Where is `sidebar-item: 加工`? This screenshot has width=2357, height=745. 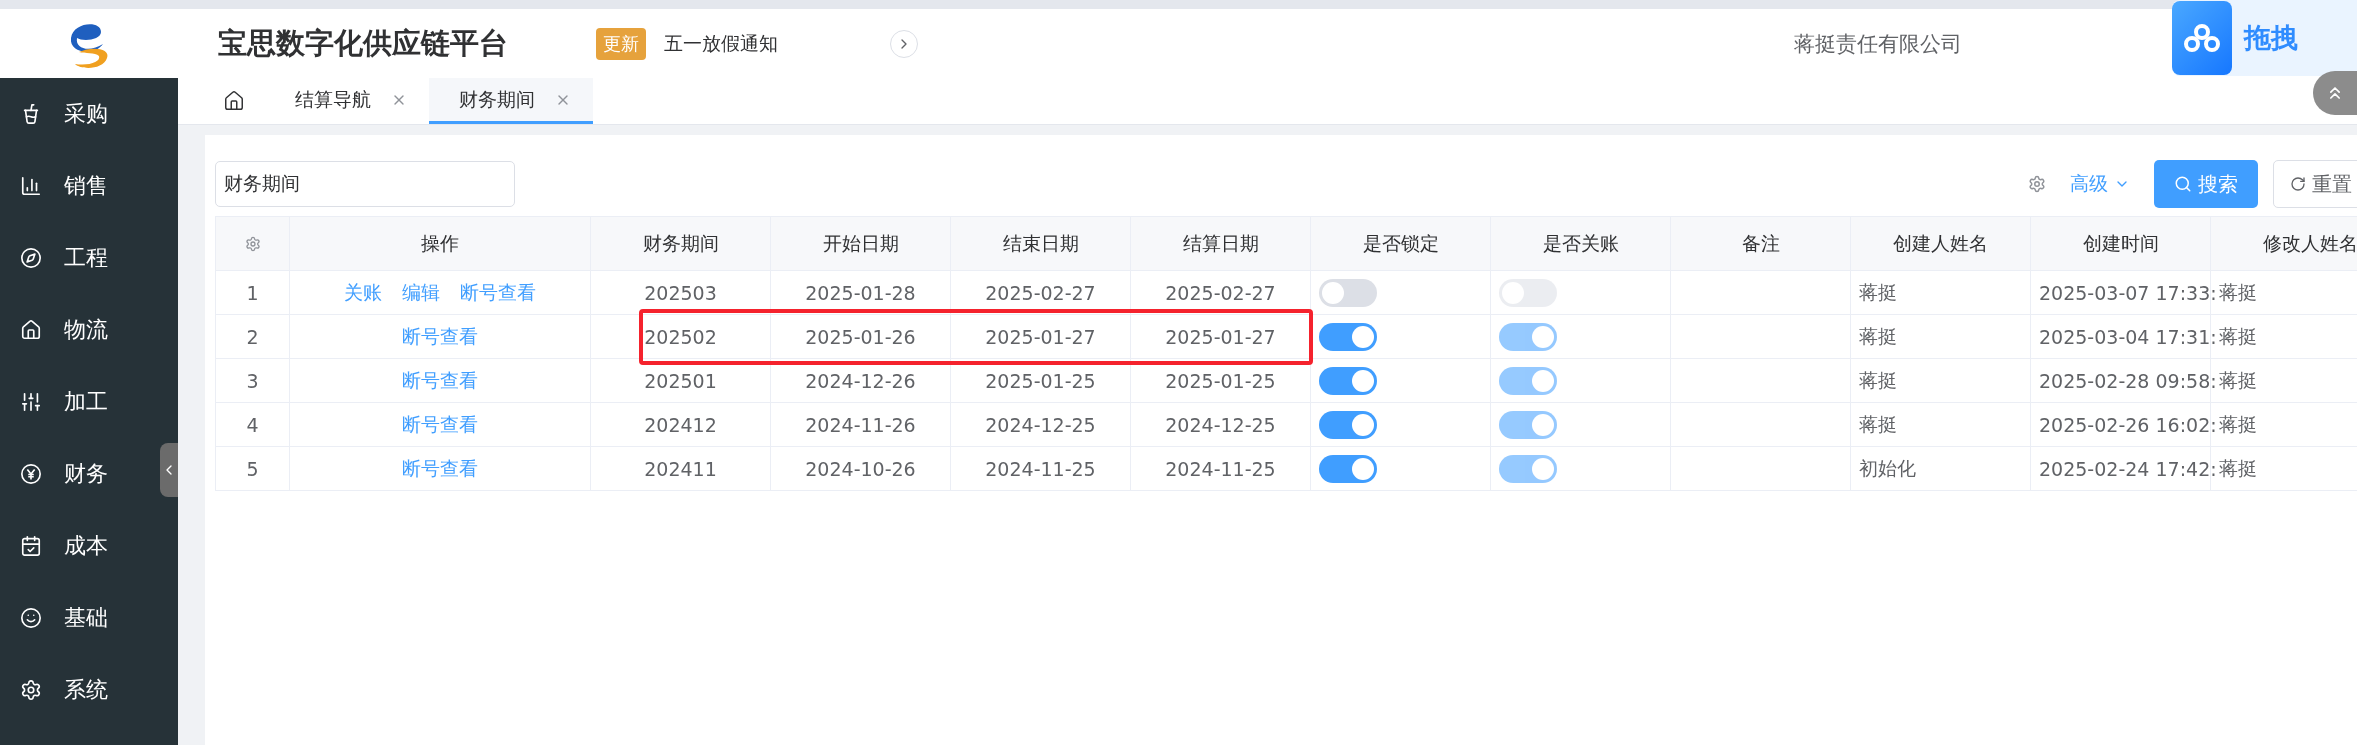
sidebar-item: 加工 is located at coordinates (75, 402).